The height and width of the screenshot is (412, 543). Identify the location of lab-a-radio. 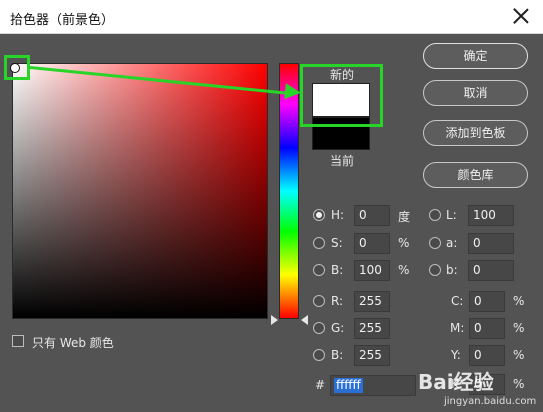
(435, 243).